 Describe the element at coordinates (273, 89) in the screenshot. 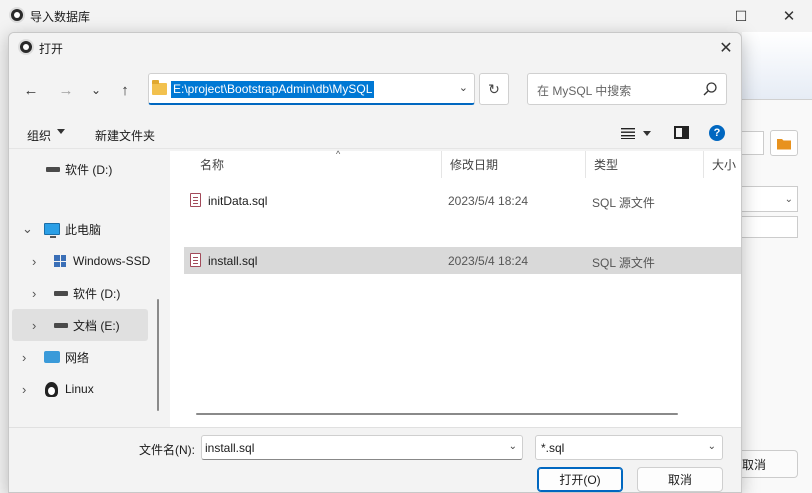

I see `address-path: E:\project\BootstrapAdmin\db\MySQL` at that location.